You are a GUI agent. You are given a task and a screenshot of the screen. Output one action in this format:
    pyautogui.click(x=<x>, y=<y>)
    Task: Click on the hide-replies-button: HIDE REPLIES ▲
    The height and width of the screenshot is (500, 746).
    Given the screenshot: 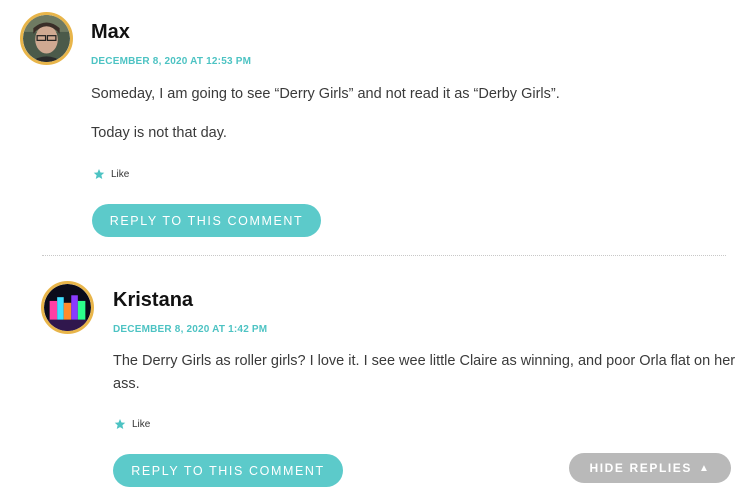 What is the action you would take?
    pyautogui.click(x=650, y=468)
    